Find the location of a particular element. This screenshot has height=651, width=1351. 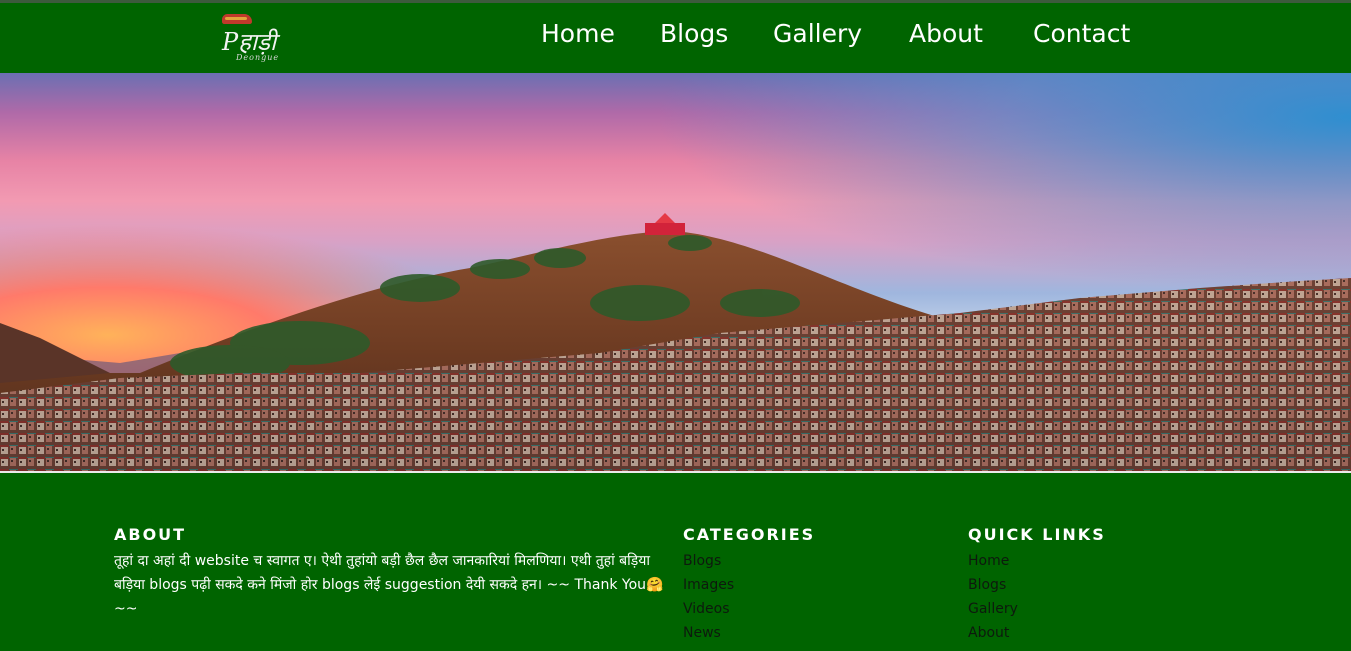

list-item: Gallery is located at coordinates (993, 613).